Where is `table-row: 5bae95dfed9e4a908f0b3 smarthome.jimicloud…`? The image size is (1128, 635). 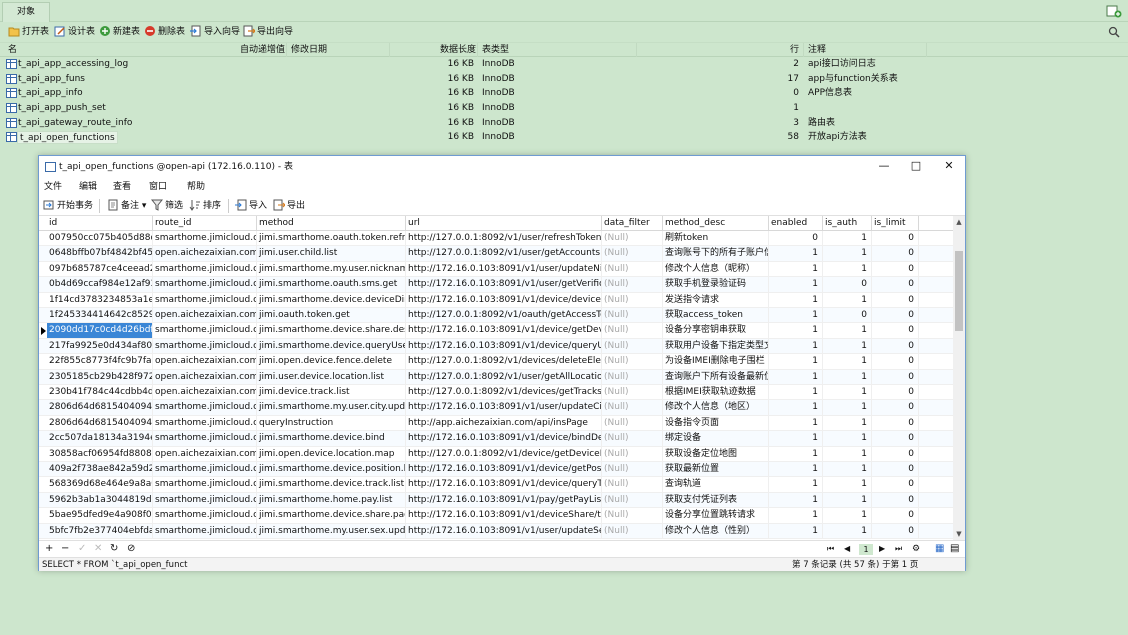 table-row: 5bae95dfed9e4a908f0b3 smarthome.jimicloud… is located at coordinates (496, 516).